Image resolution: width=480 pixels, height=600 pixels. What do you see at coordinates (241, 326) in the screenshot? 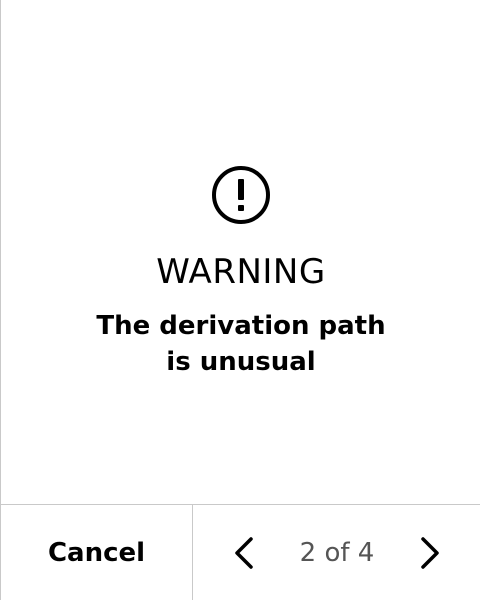
I see `warning-message-line-1: The derivation path` at bounding box center [241, 326].